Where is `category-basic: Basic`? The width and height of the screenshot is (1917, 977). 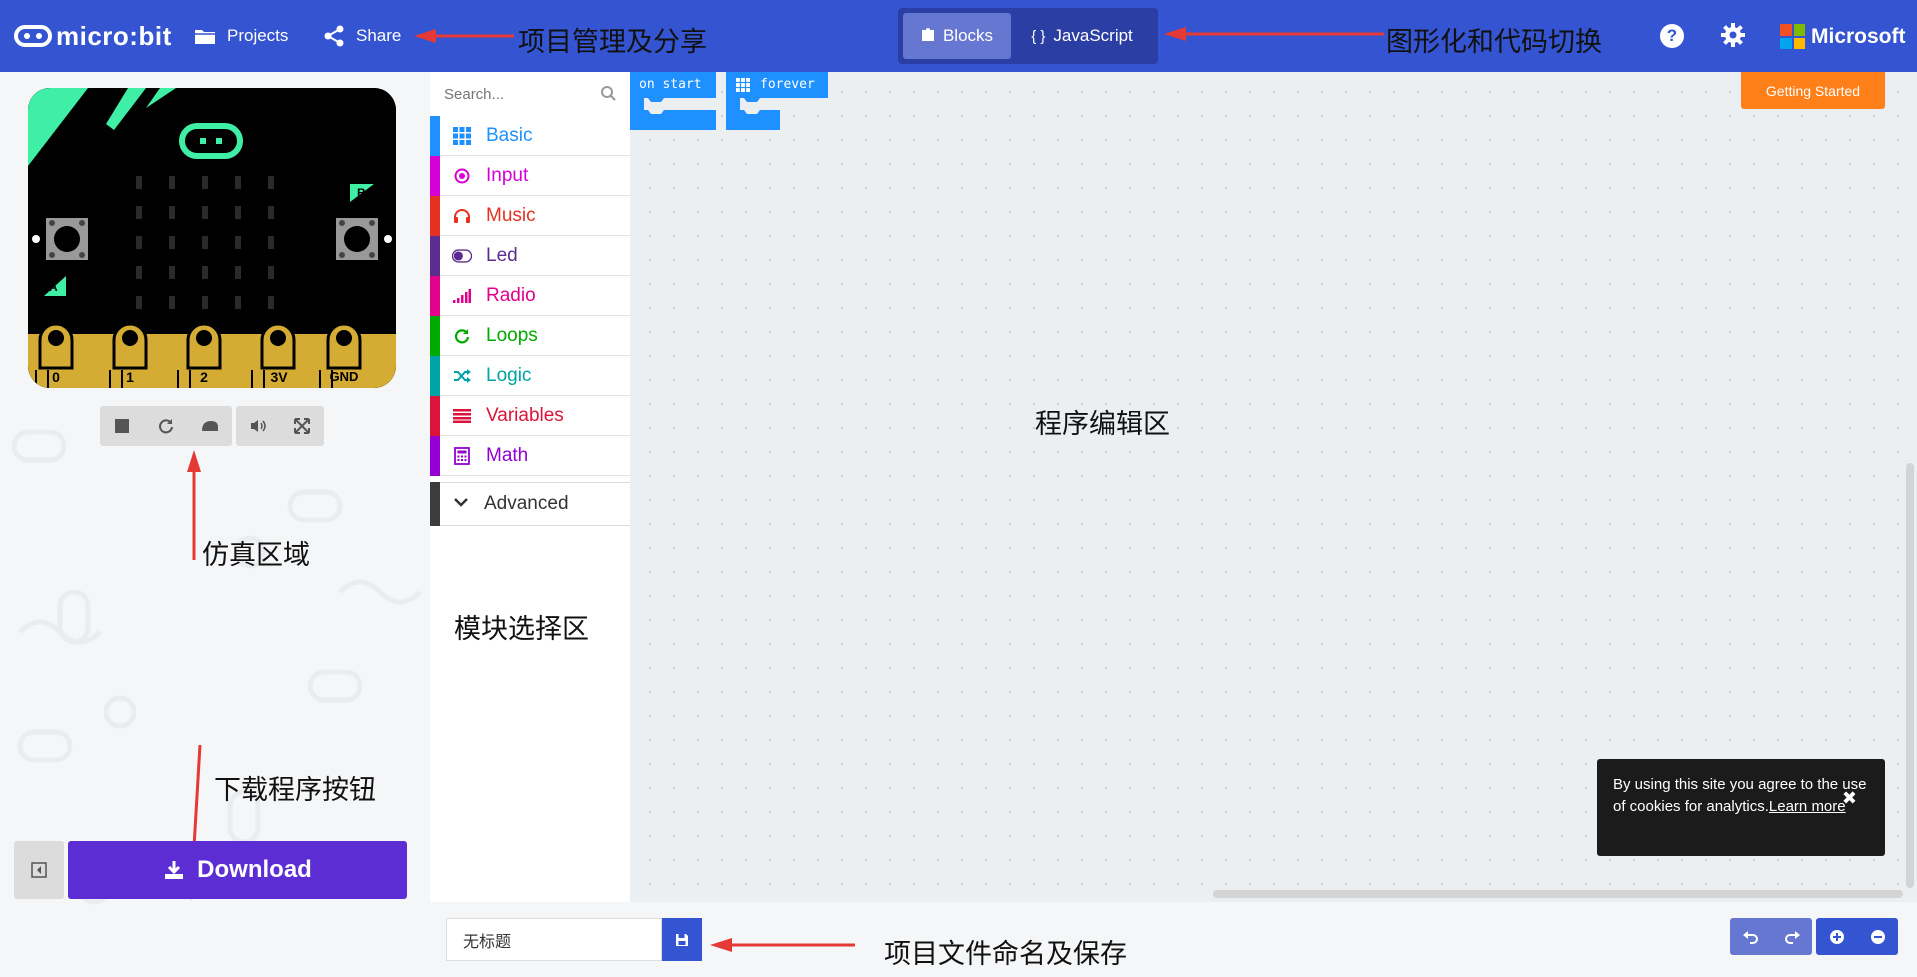
category-basic: Basic is located at coordinates (530, 135).